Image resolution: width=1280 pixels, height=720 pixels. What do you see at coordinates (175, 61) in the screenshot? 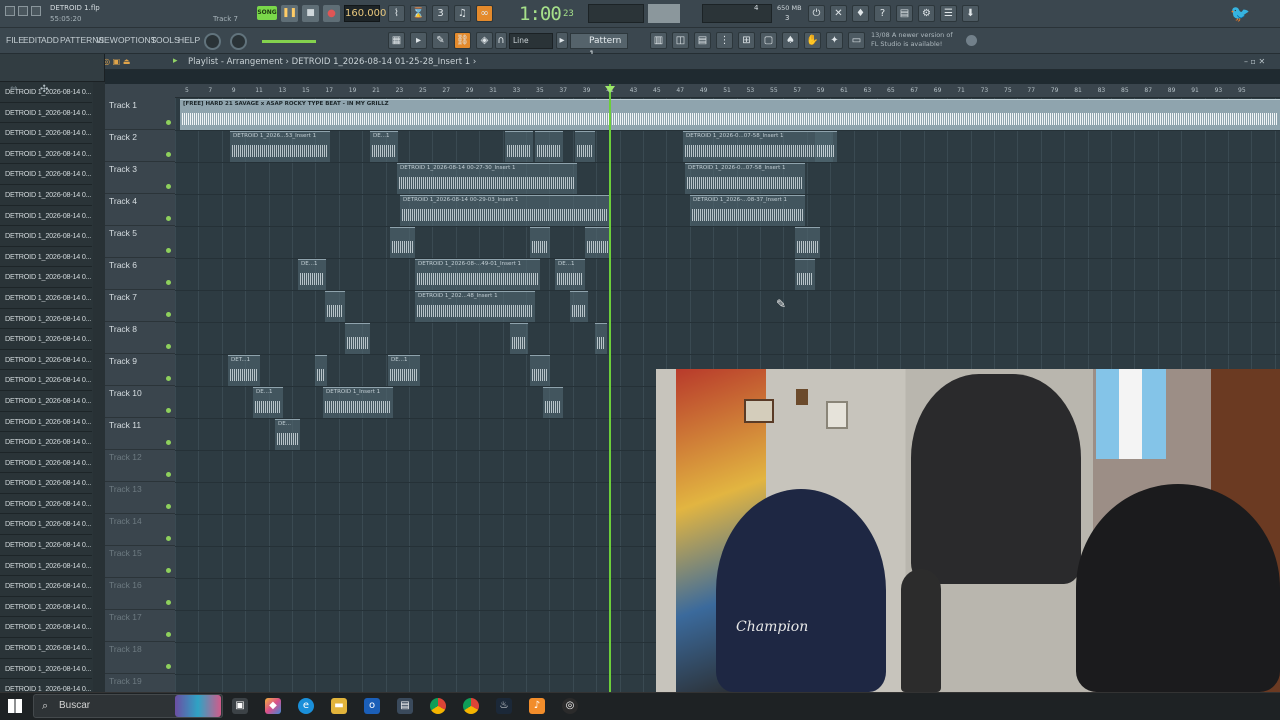
I see `playlist-play-icon: ▸` at bounding box center [175, 61].